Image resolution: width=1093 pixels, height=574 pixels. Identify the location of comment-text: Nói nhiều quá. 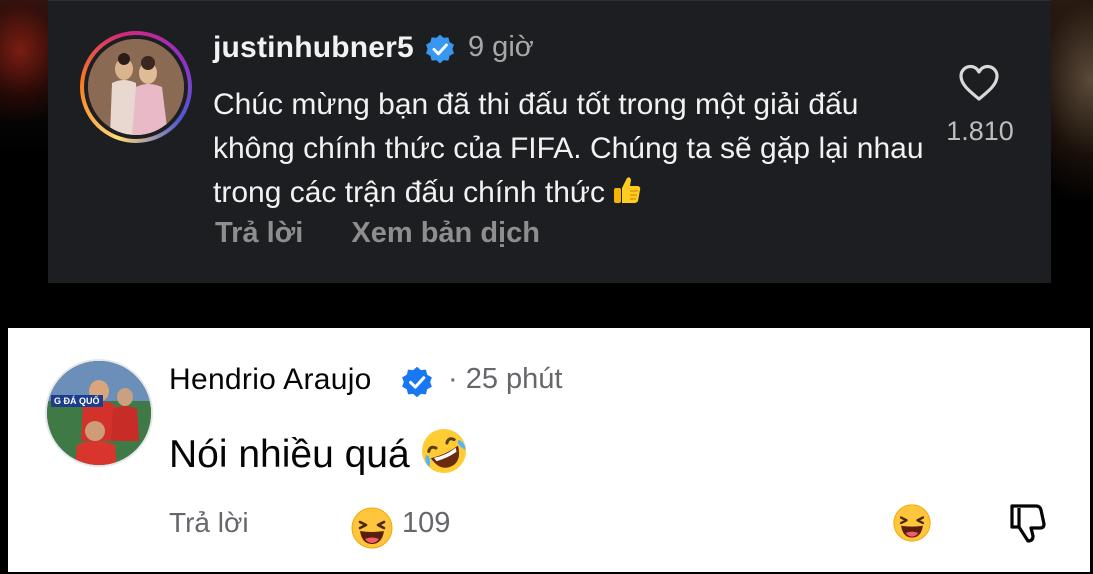
(319, 451).